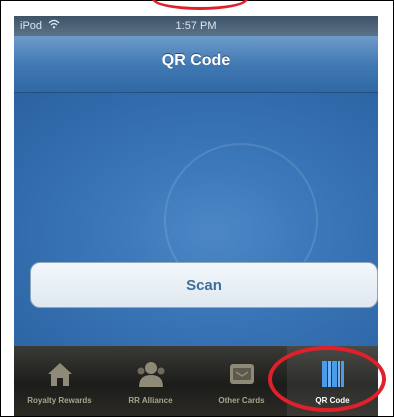  I want to click on tab-label: Other Cards, so click(241, 400).